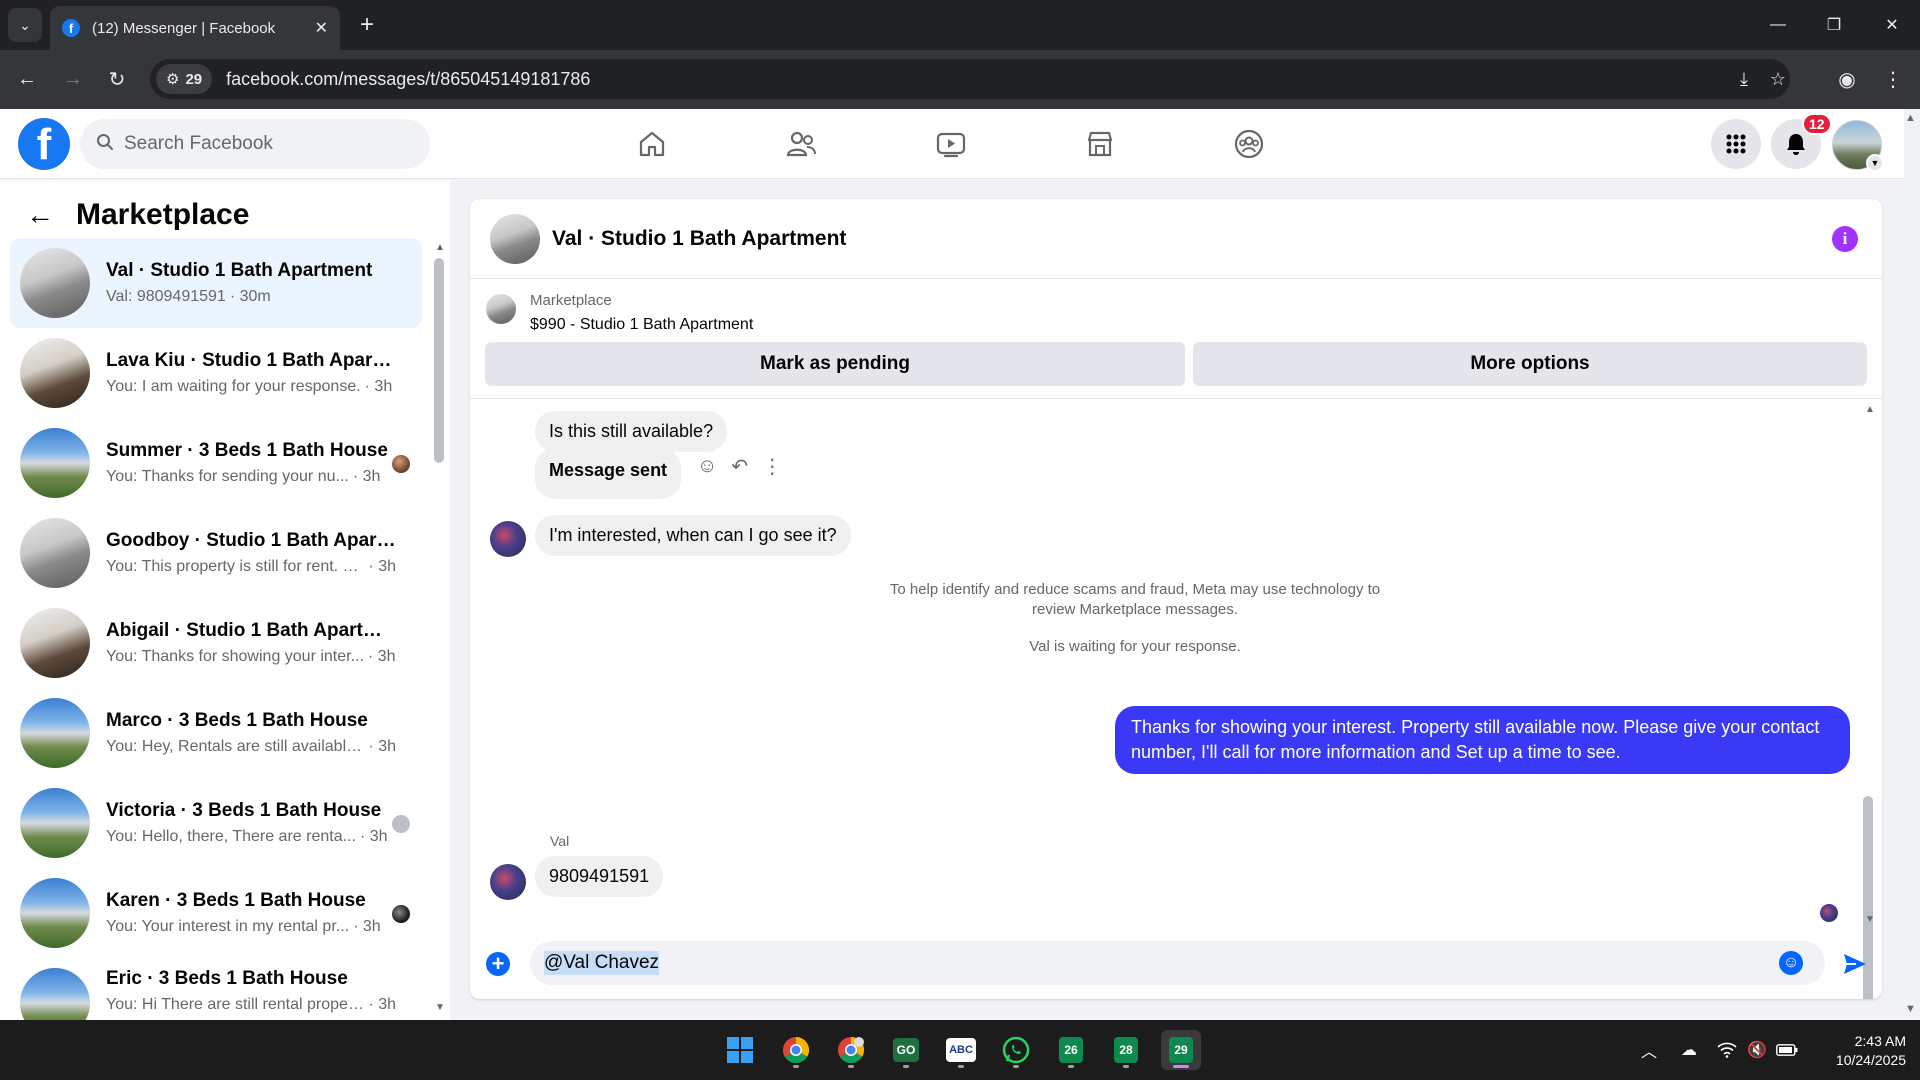  Describe the element at coordinates (1829, 913) in the screenshot. I see `read-receipt-avatar` at that location.